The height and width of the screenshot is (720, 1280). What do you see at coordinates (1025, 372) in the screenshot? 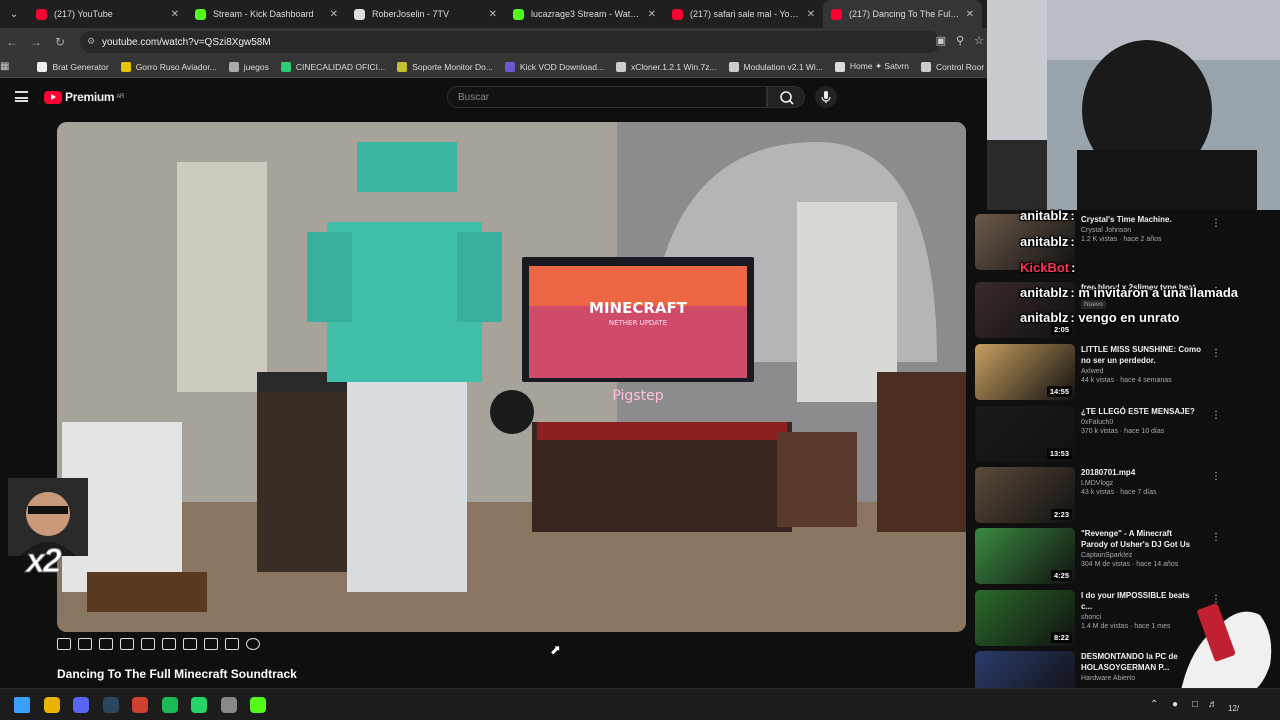
I see `video-thumbnail: 14:55` at bounding box center [1025, 372].